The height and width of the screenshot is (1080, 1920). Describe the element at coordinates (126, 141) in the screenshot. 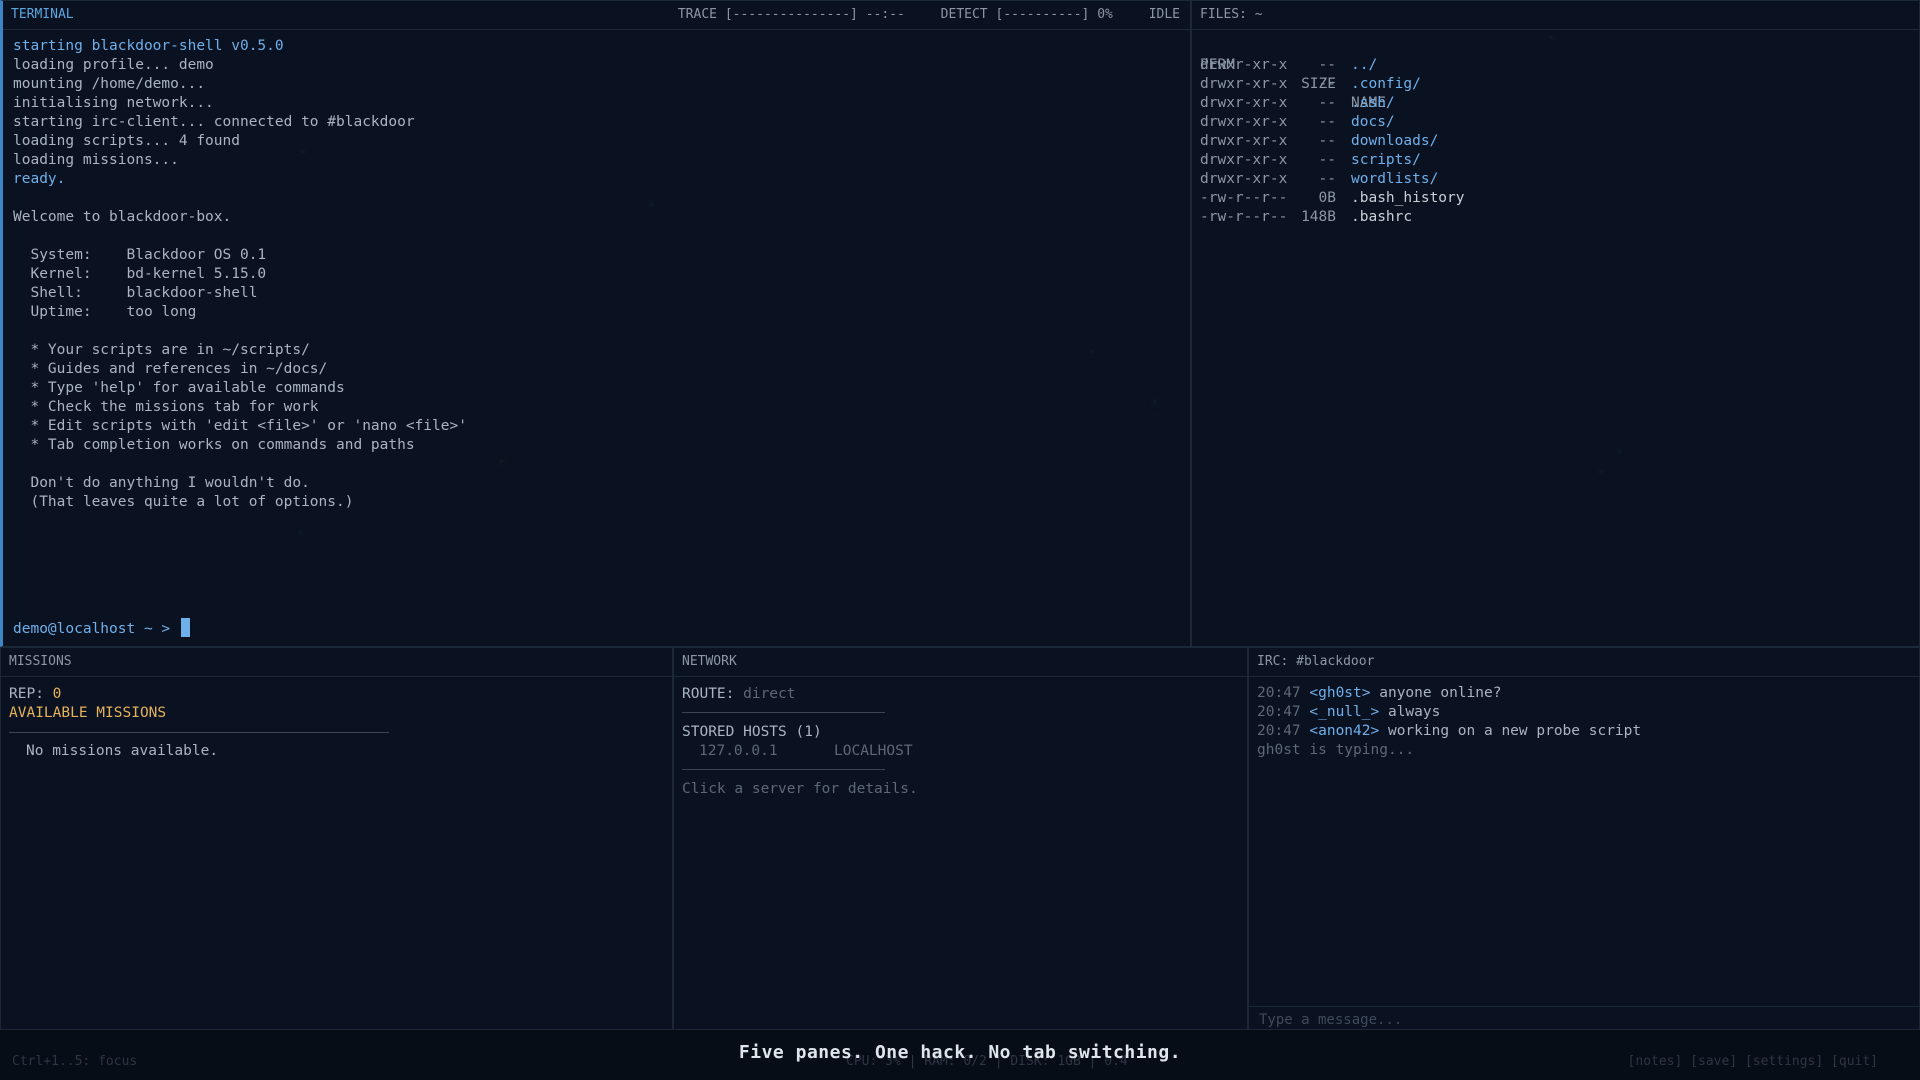

I see `terminal-line: loading scripts... 4 found` at that location.